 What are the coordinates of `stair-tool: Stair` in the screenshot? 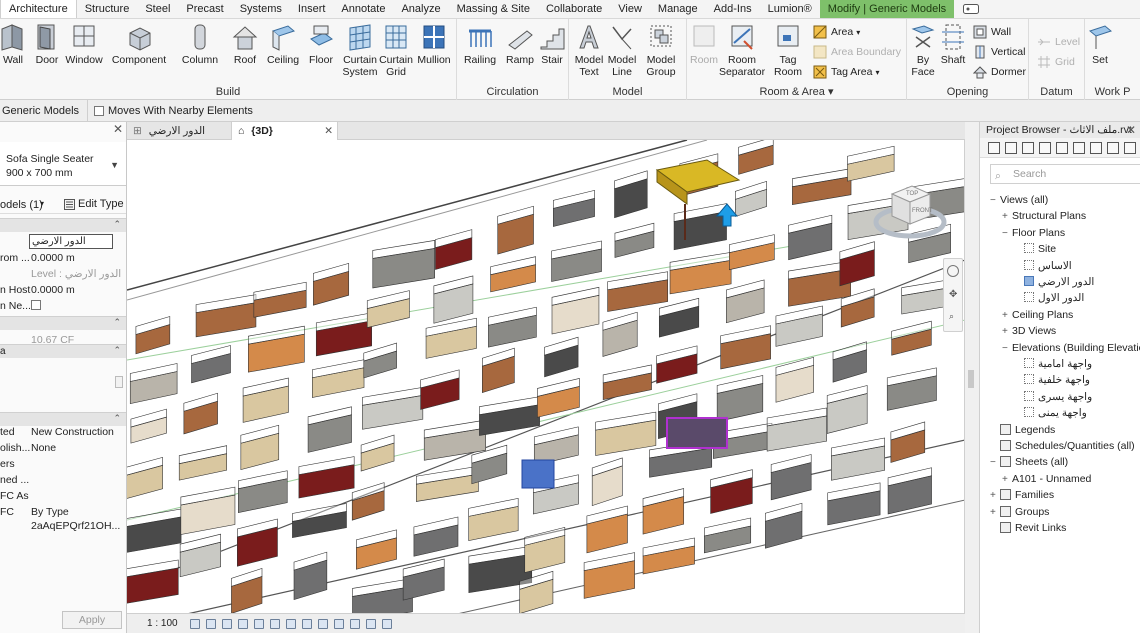 It's located at (552, 44).